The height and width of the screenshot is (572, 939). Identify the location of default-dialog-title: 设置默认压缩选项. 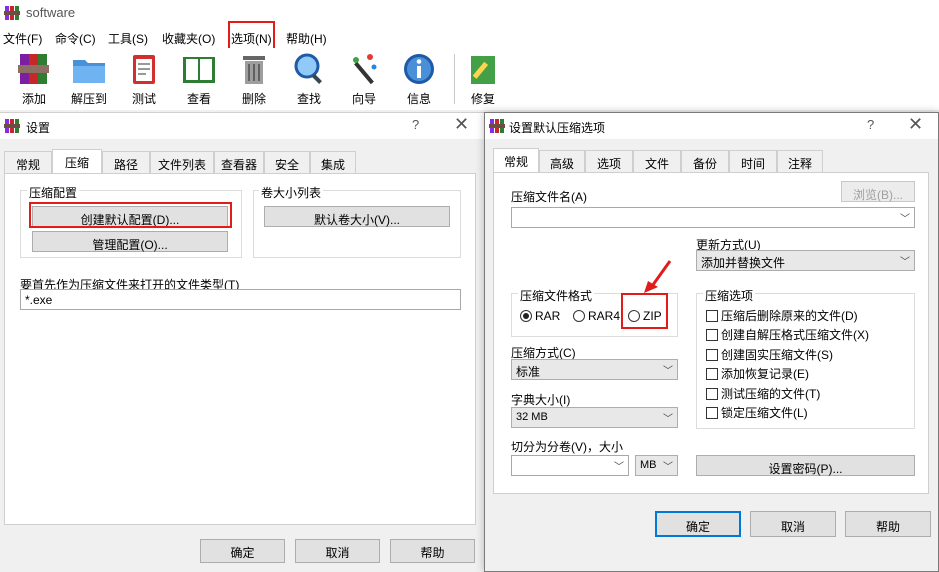
(557, 128).